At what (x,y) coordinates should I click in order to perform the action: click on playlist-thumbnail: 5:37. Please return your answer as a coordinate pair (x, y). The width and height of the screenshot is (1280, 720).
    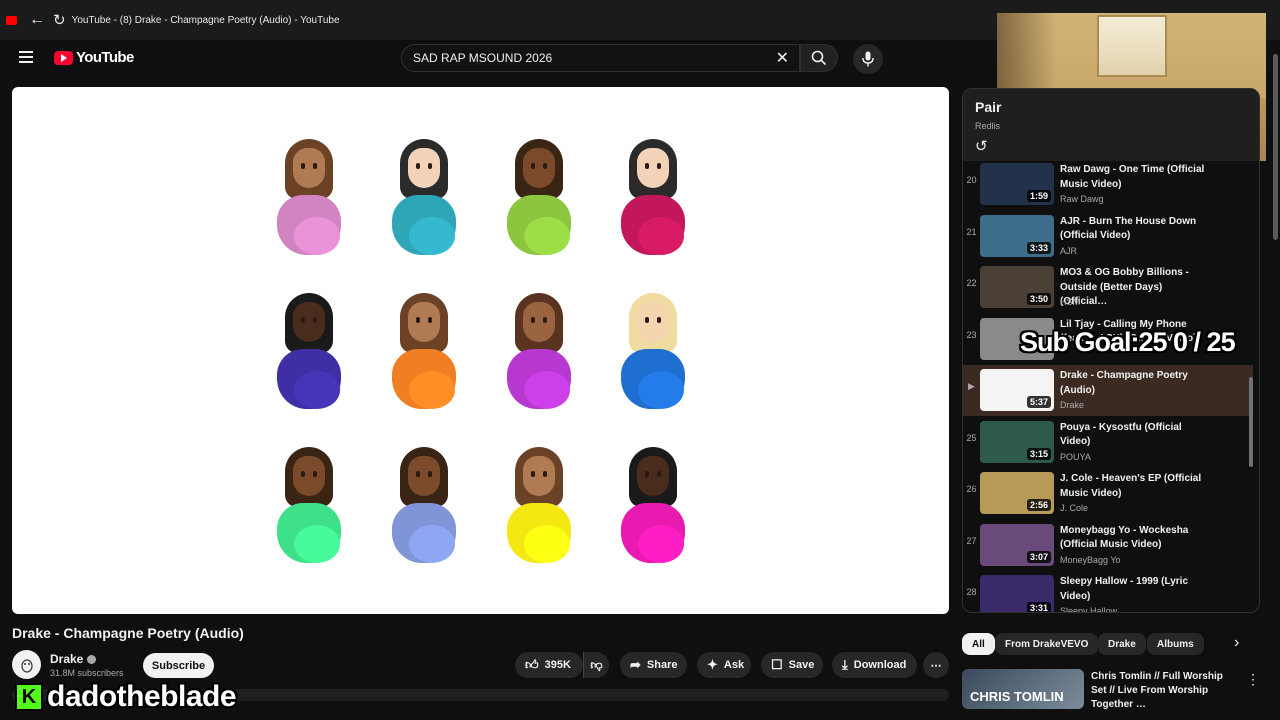
    Looking at the image, I should click on (1017, 390).